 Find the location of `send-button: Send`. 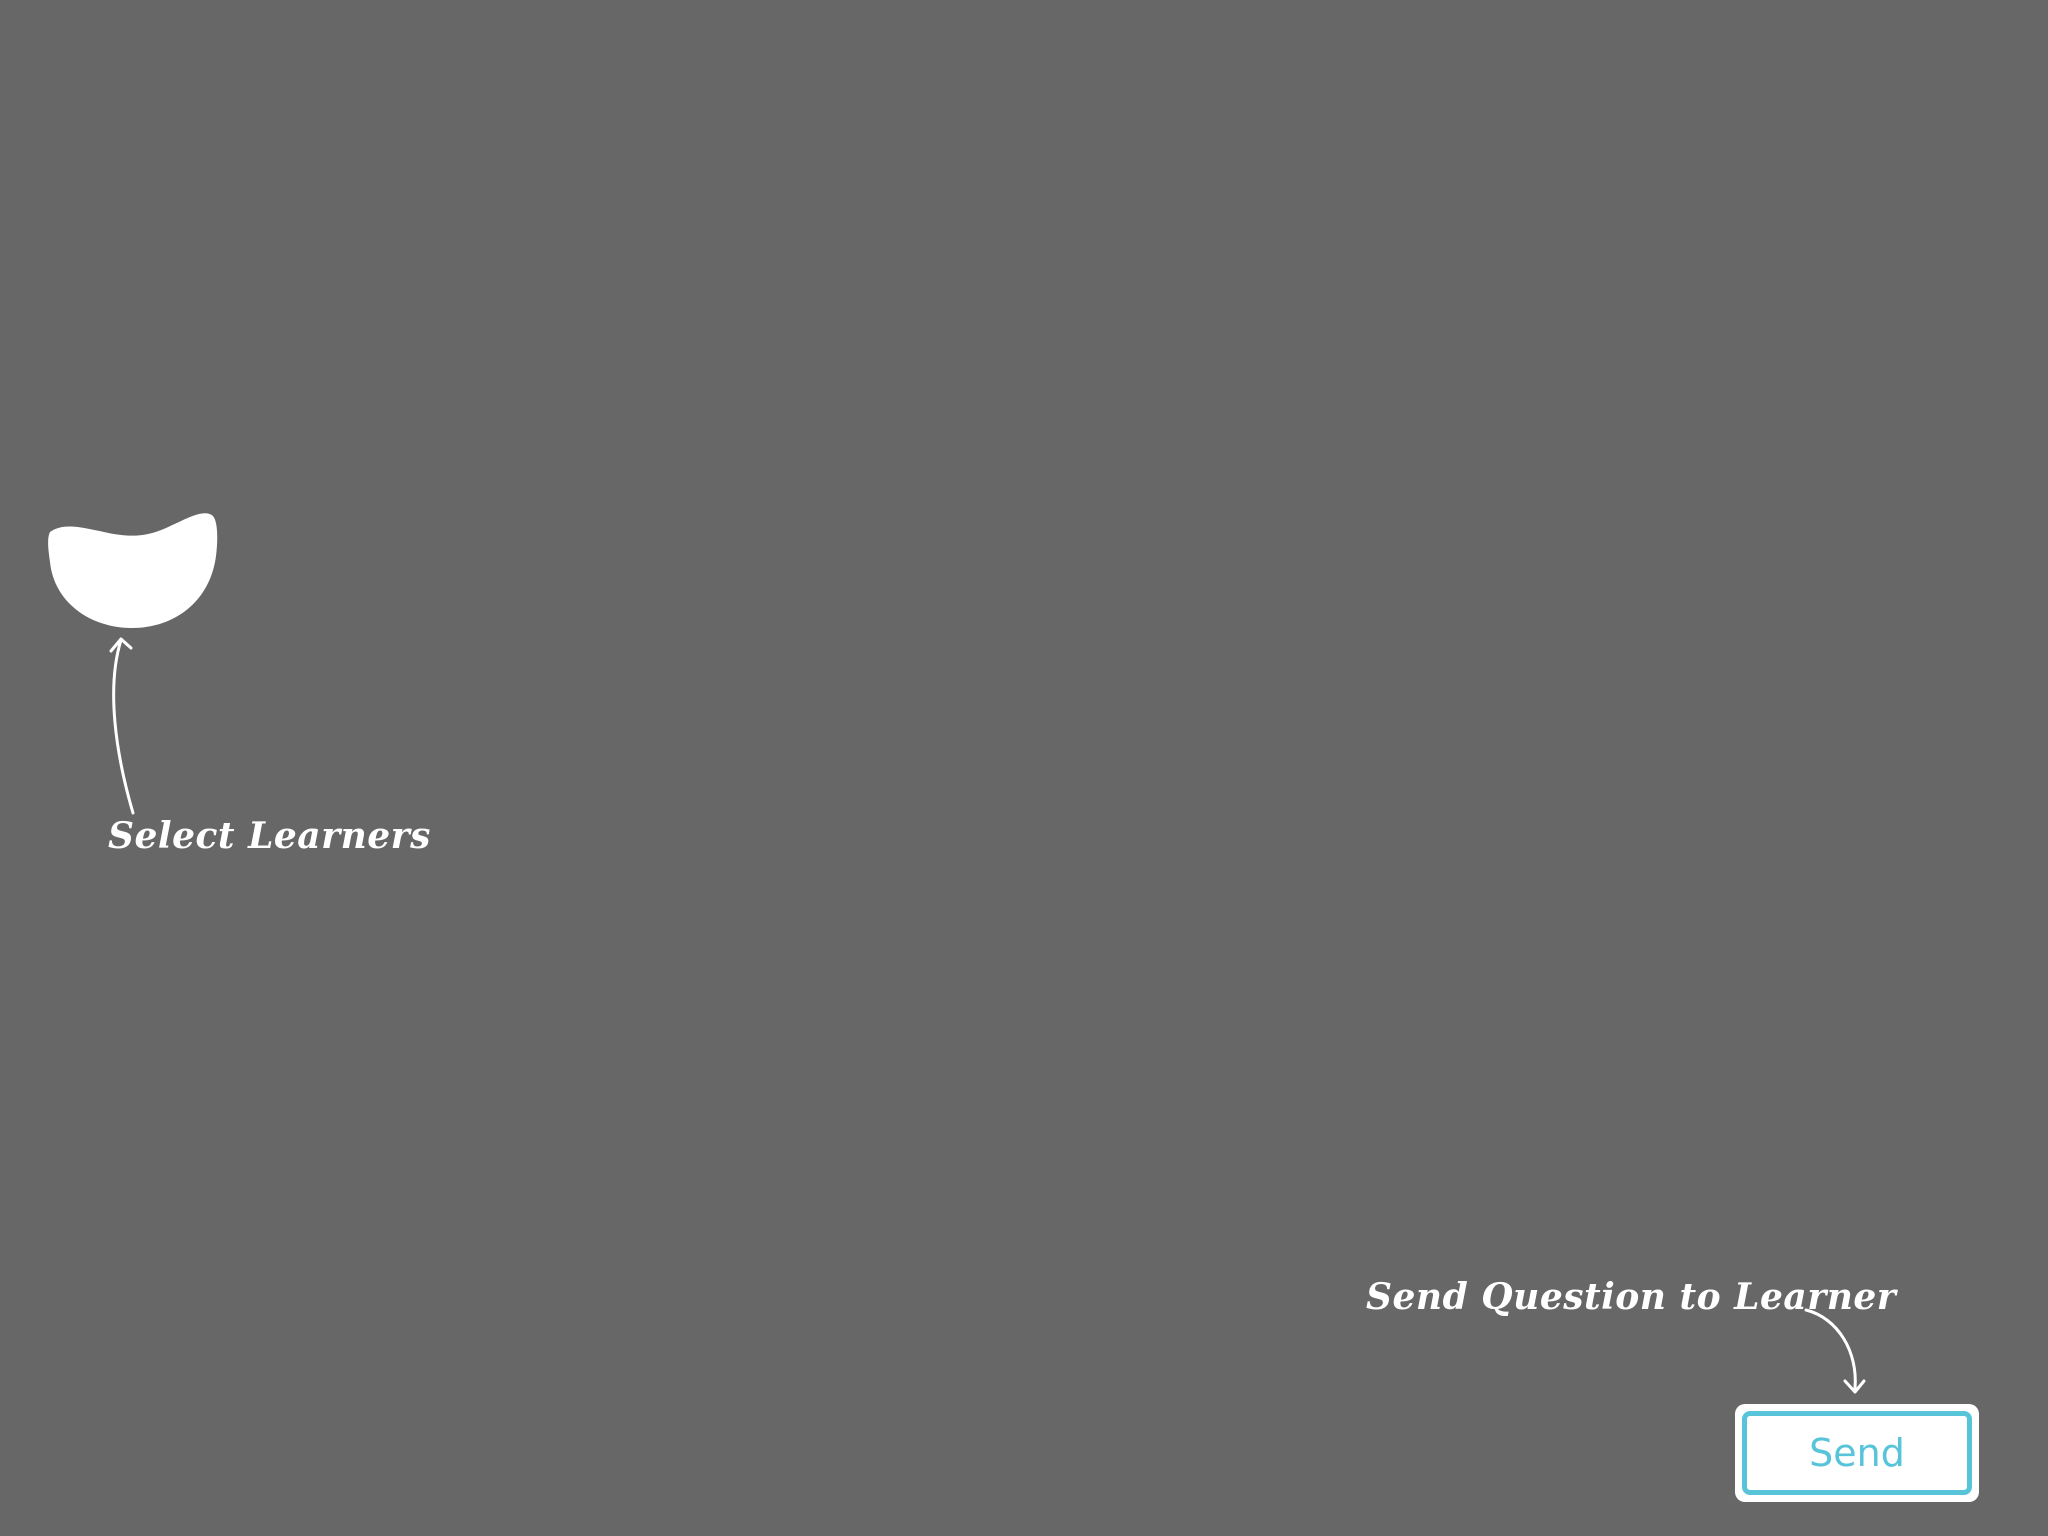

send-button: Send is located at coordinates (1857, 1453).